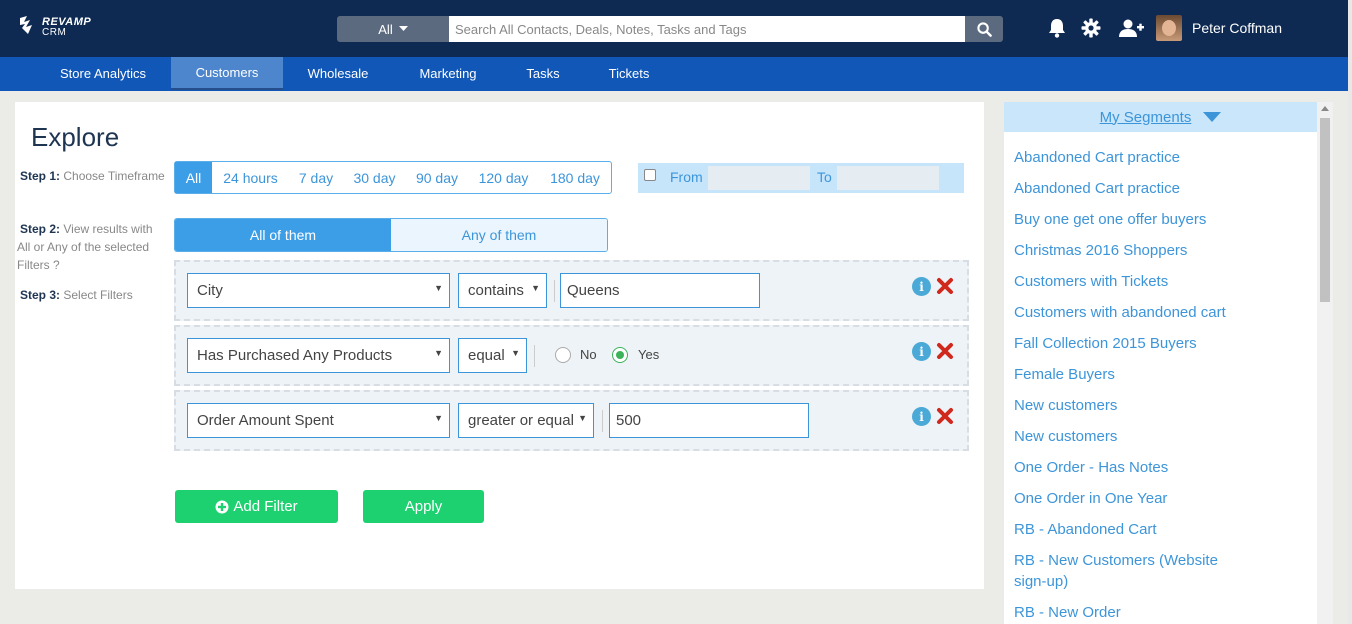 This screenshot has width=1352, height=624. I want to click on radio-no, so click(563, 355).